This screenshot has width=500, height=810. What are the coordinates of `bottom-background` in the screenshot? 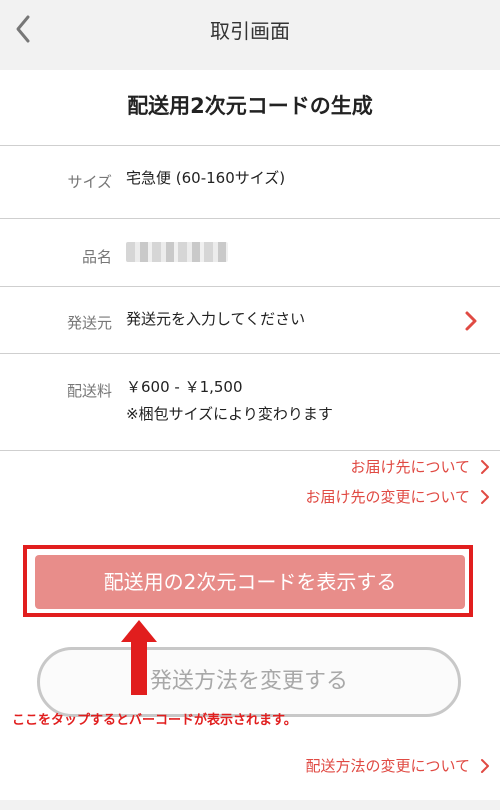 It's located at (250, 805).